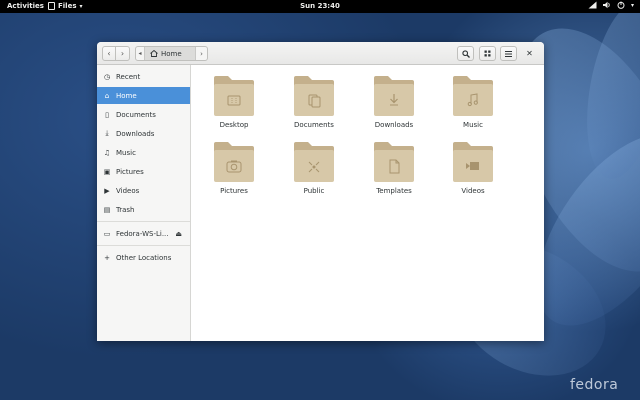 The width and height of the screenshot is (640, 400). I want to click on status-menu: ▾, so click(611, 5).